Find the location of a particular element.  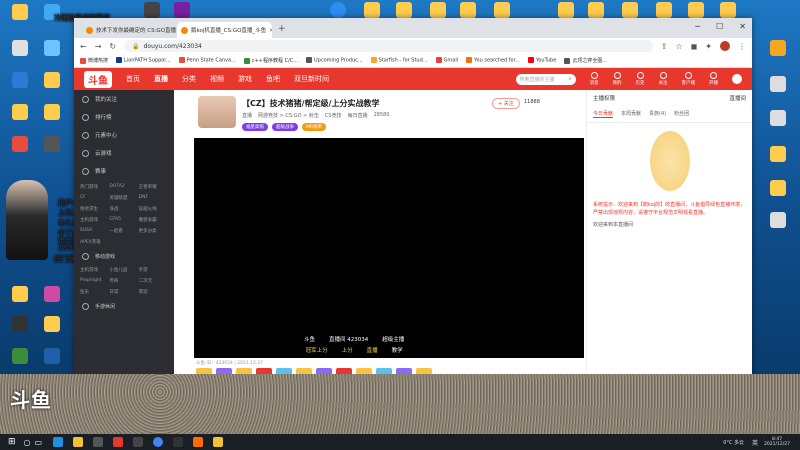

category-link: 萌宠 is located at coordinates (153, 292).